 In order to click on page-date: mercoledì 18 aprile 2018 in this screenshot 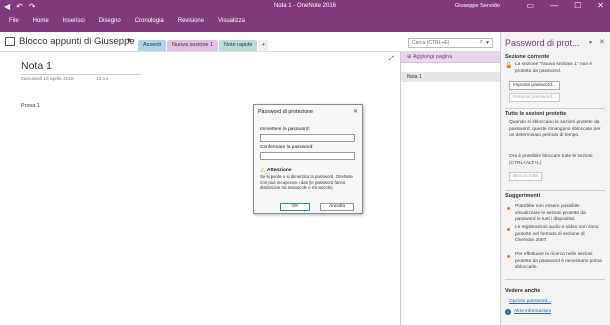, I will do `click(47, 79)`.